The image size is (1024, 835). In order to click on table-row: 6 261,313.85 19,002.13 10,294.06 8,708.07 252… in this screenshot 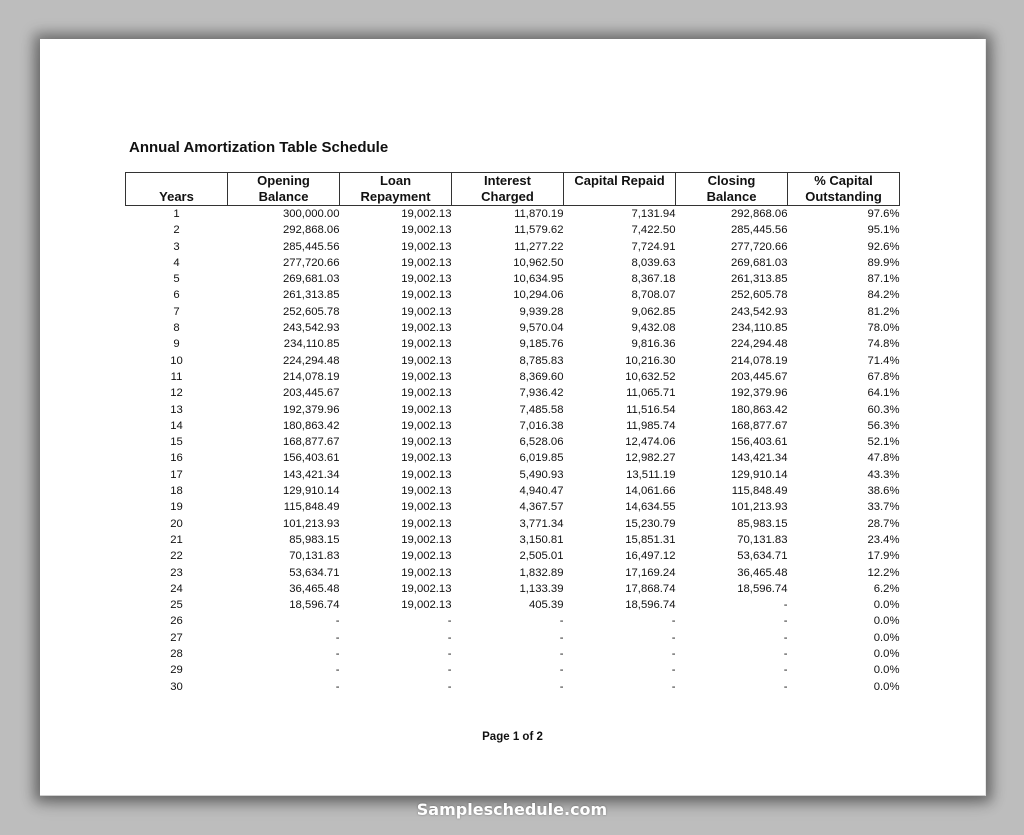, I will do `click(513, 295)`.